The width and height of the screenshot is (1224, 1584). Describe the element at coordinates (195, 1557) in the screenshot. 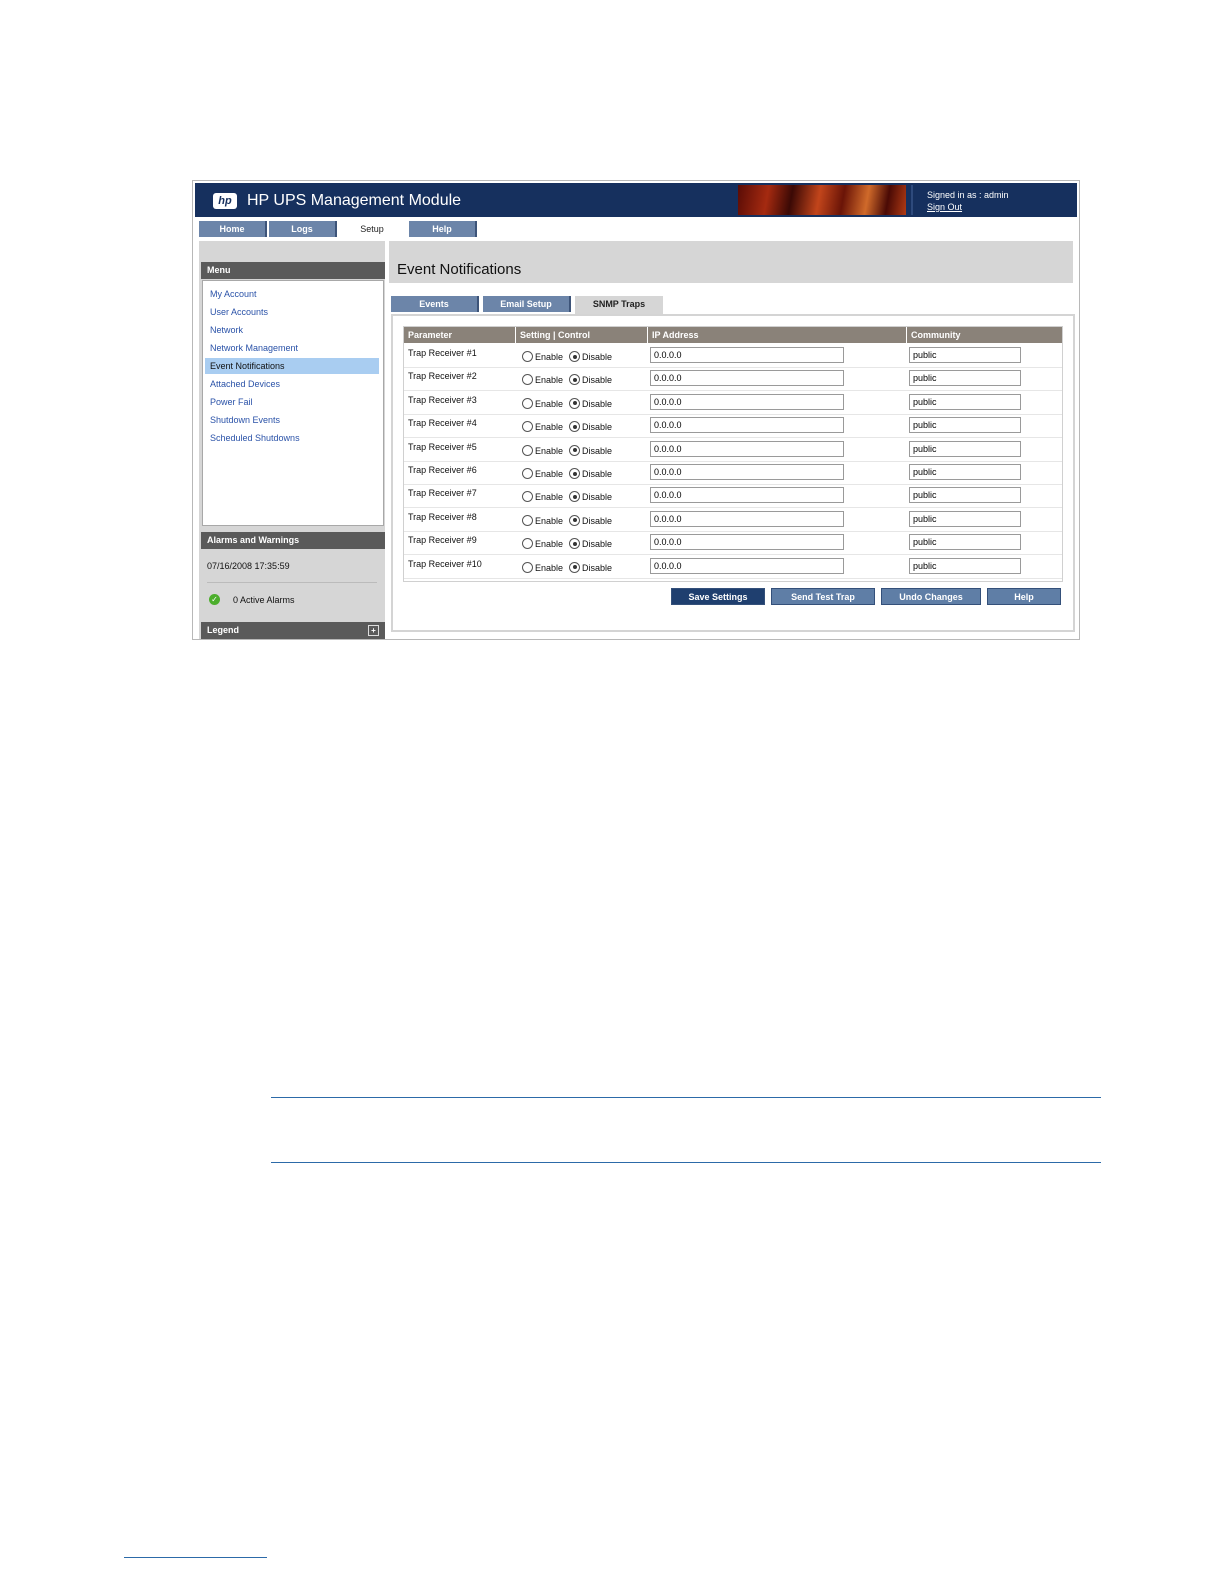

I see `footnote-rule` at that location.